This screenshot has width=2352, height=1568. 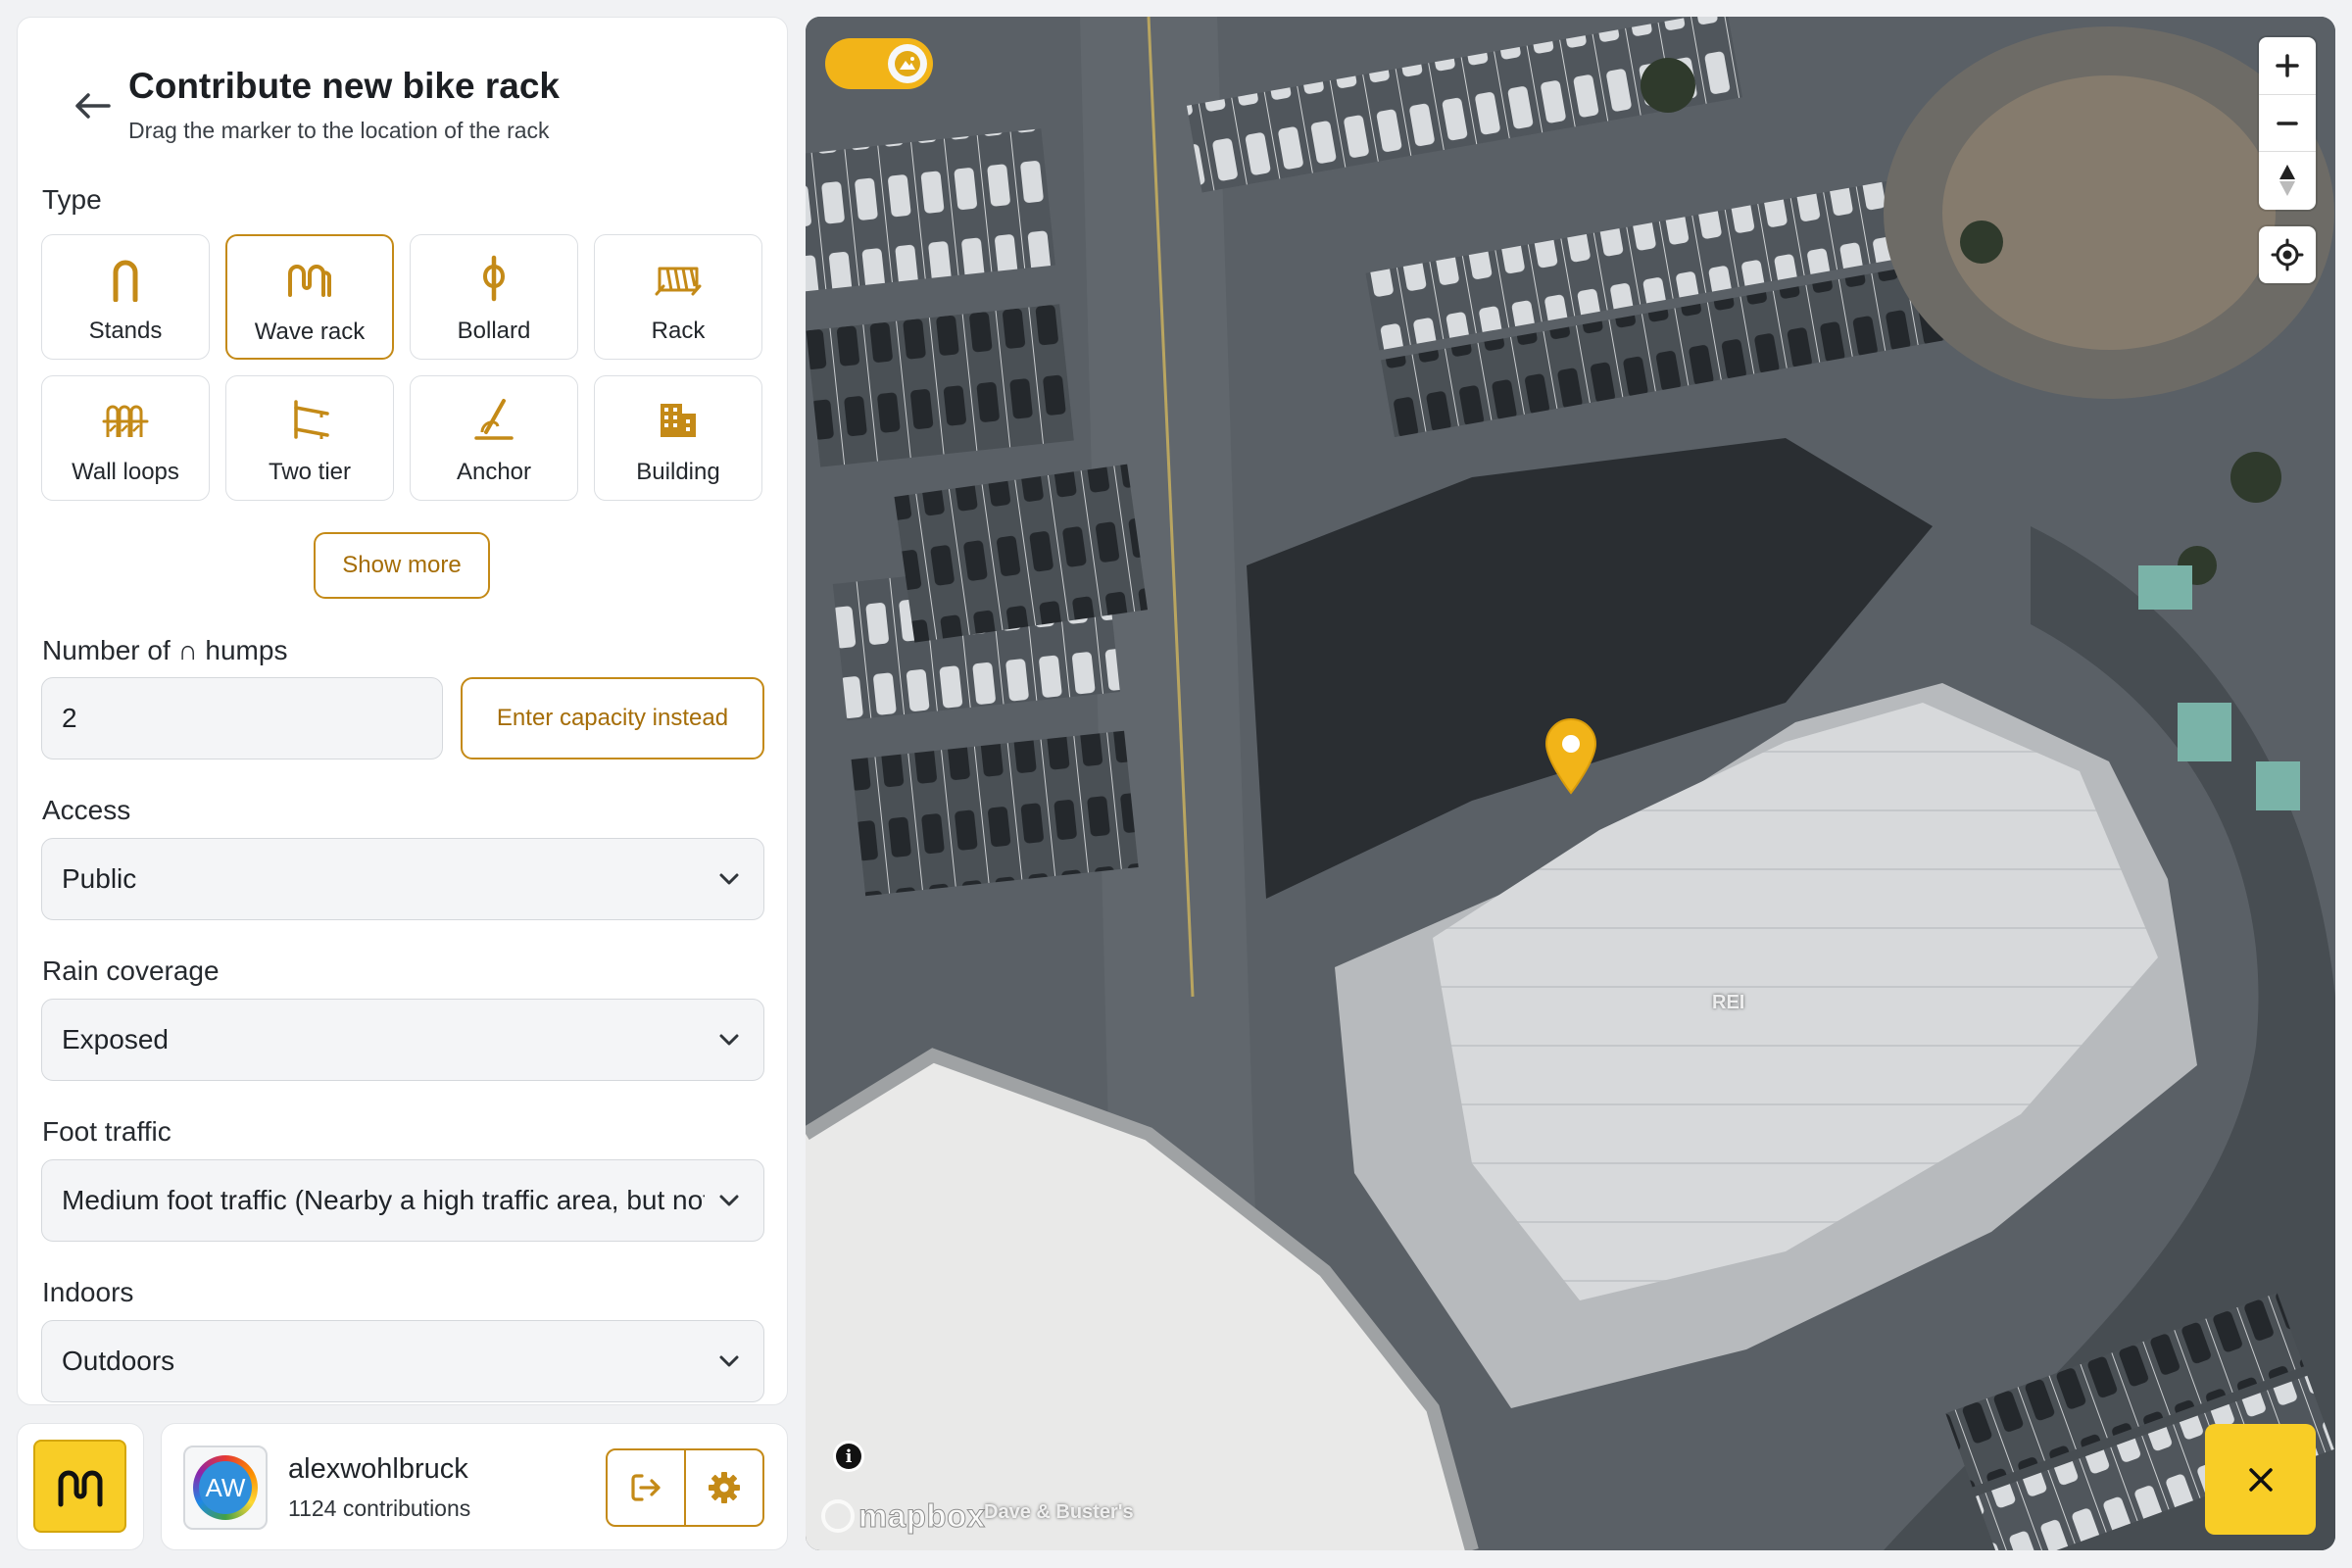 I want to click on close-icon, so click(x=2260, y=1479).